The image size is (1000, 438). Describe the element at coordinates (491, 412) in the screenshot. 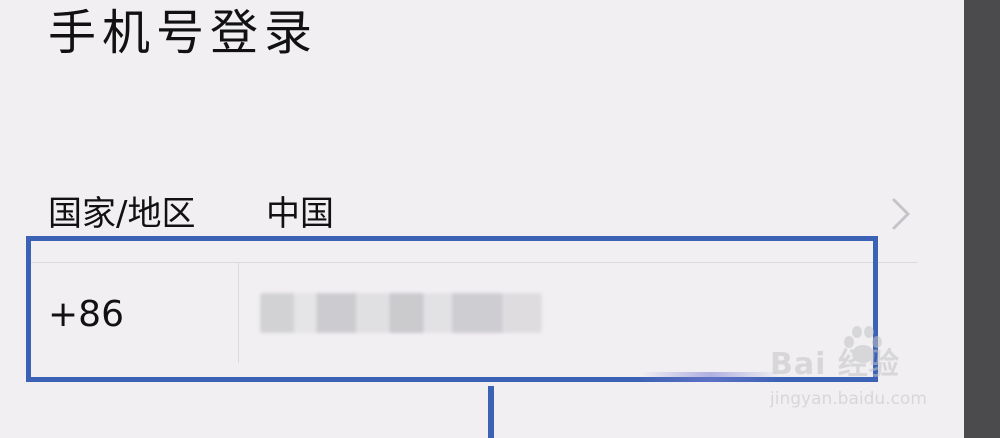

I see `annotation-pointer-line` at that location.